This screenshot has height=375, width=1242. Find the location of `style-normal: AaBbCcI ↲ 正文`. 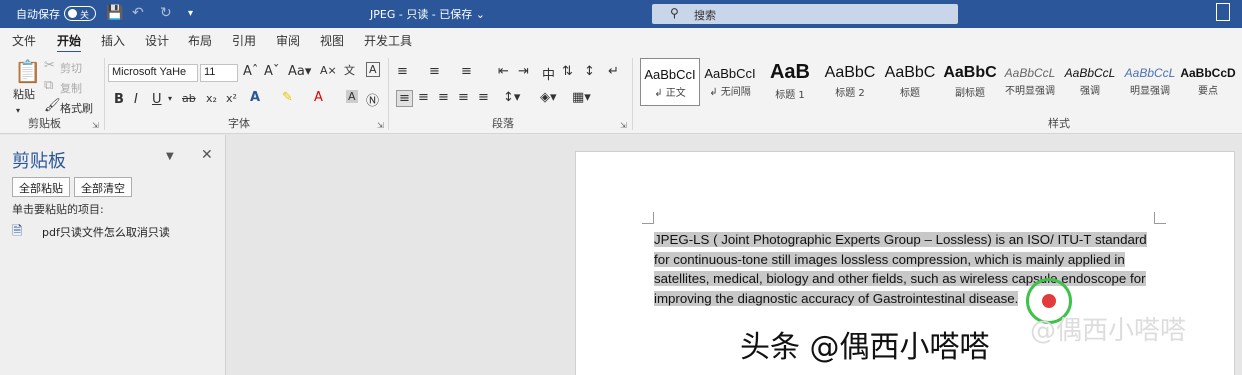

style-normal: AaBbCcI ↲ 正文 is located at coordinates (670, 82).